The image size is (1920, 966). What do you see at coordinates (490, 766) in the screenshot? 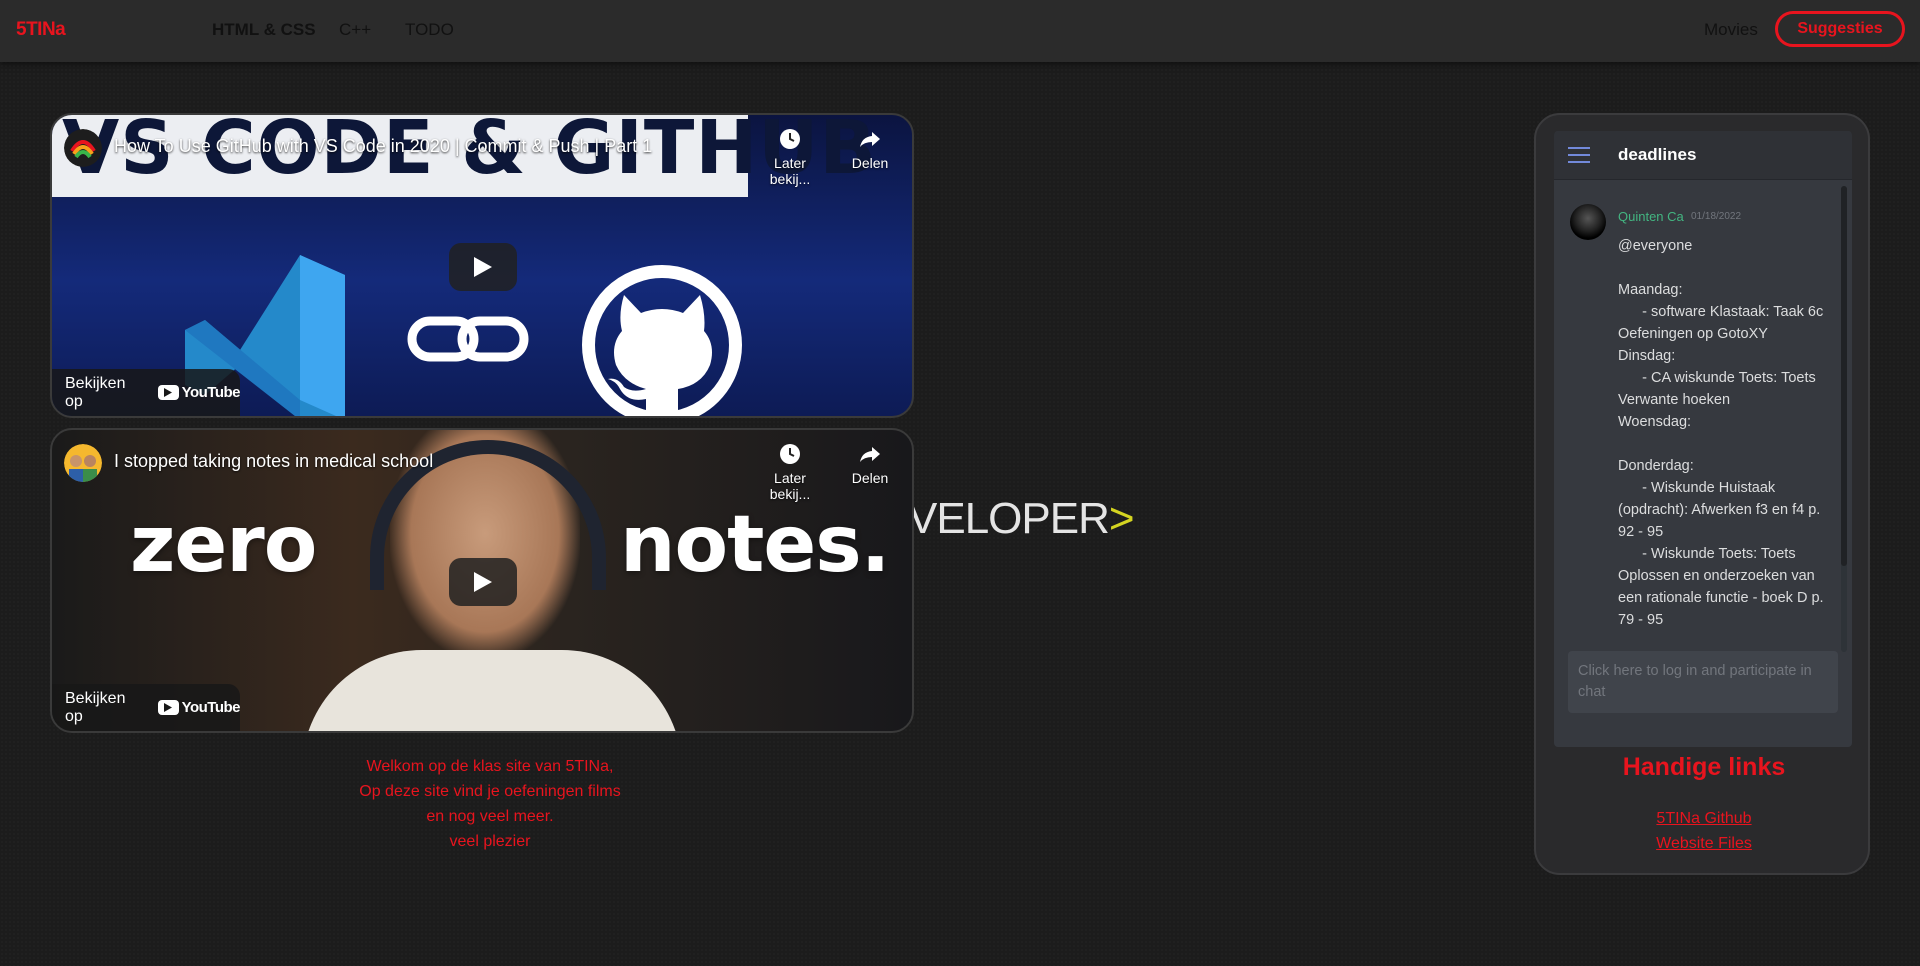
I see `welcome-line: Welkom op de klas site van 5TINa,` at bounding box center [490, 766].